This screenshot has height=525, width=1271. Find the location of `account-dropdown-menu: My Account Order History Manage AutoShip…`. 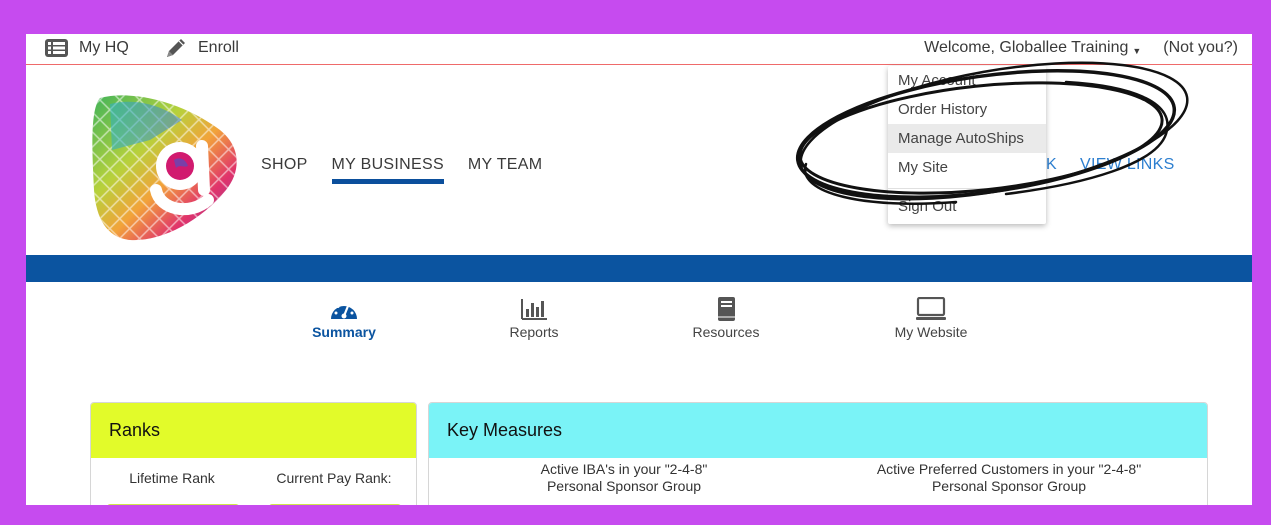

account-dropdown-menu: My Account Order History Manage AutoShip… is located at coordinates (967, 145).